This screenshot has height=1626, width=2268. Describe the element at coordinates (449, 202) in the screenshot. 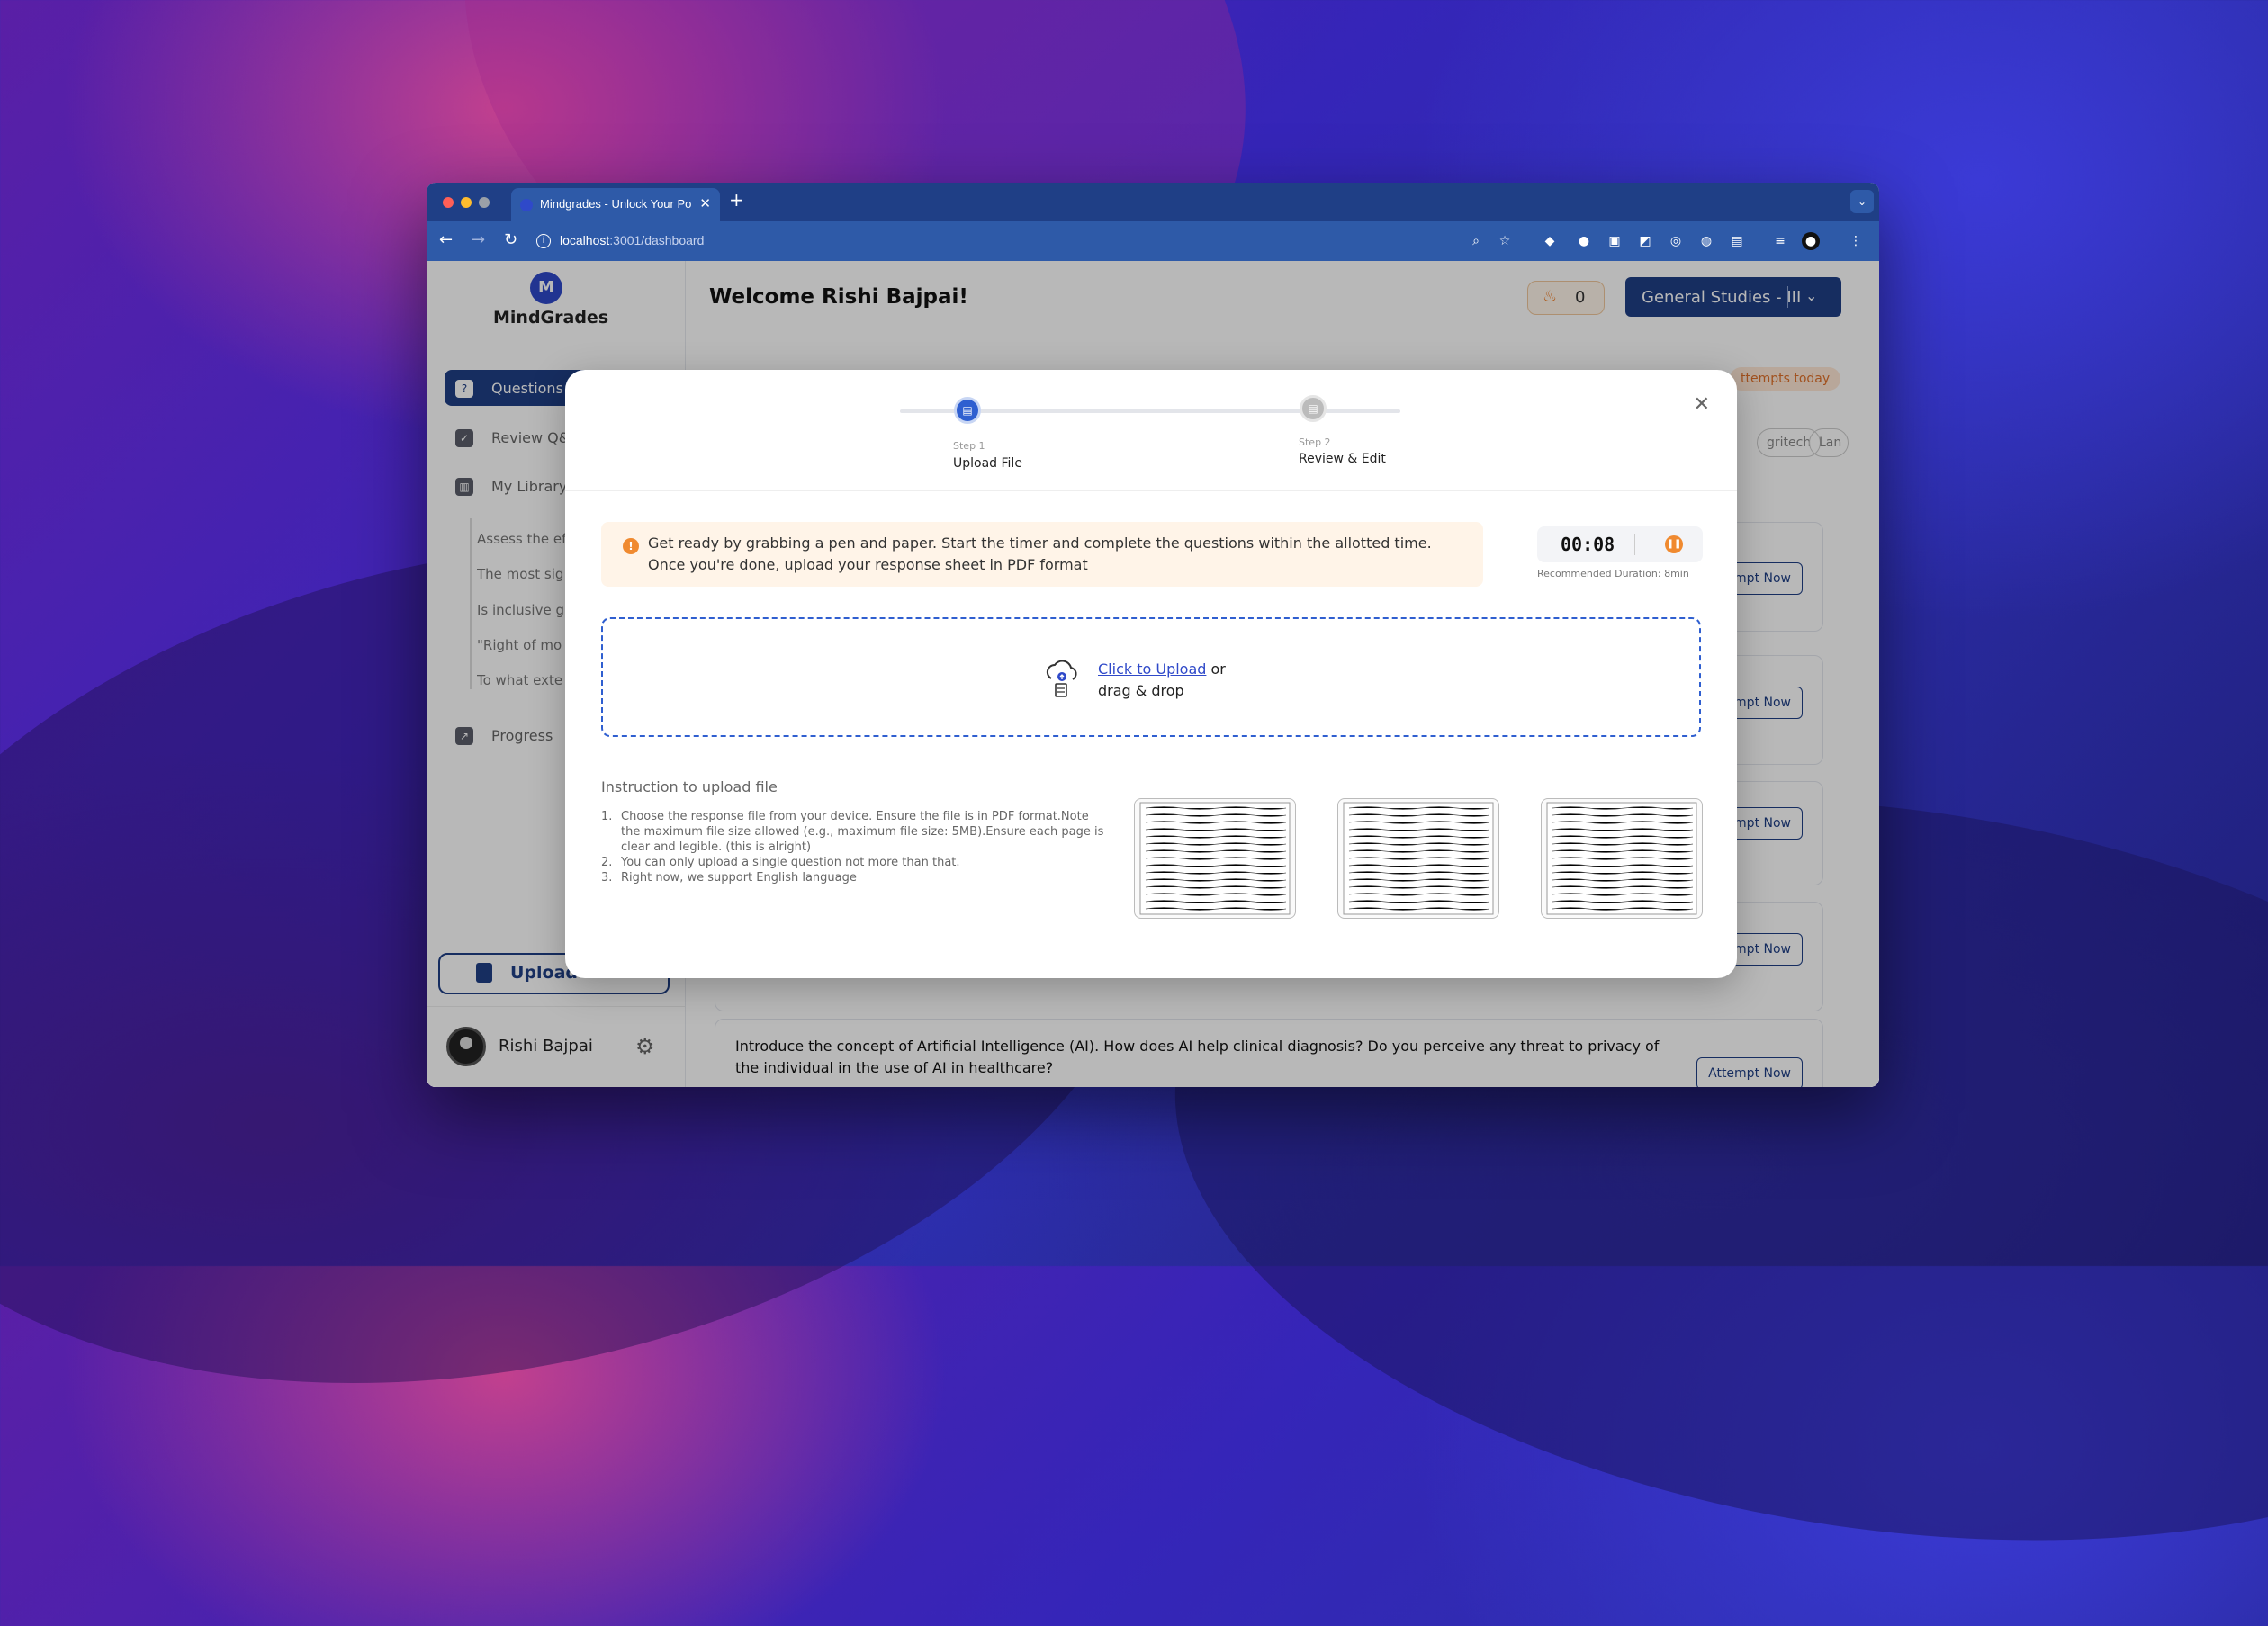

I see `close-window-button` at that location.